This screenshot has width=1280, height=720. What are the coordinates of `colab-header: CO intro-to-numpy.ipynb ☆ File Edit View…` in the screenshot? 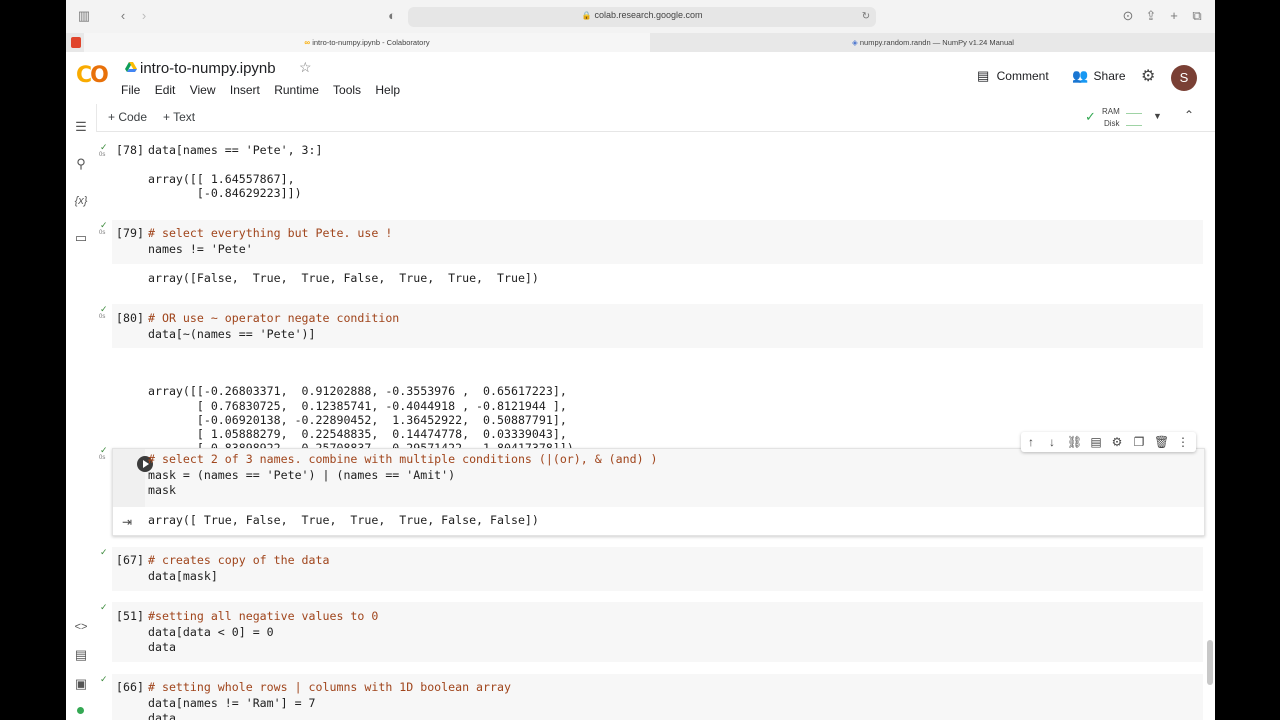 It's located at (640, 77).